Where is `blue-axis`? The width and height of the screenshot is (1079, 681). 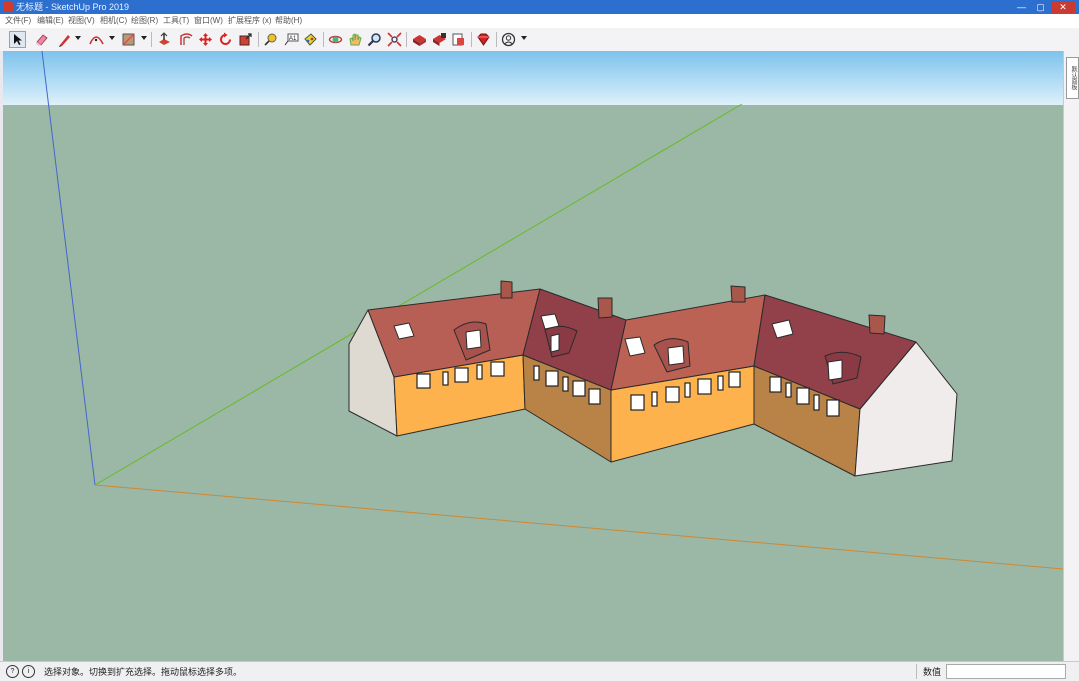 blue-axis is located at coordinates (68, 268).